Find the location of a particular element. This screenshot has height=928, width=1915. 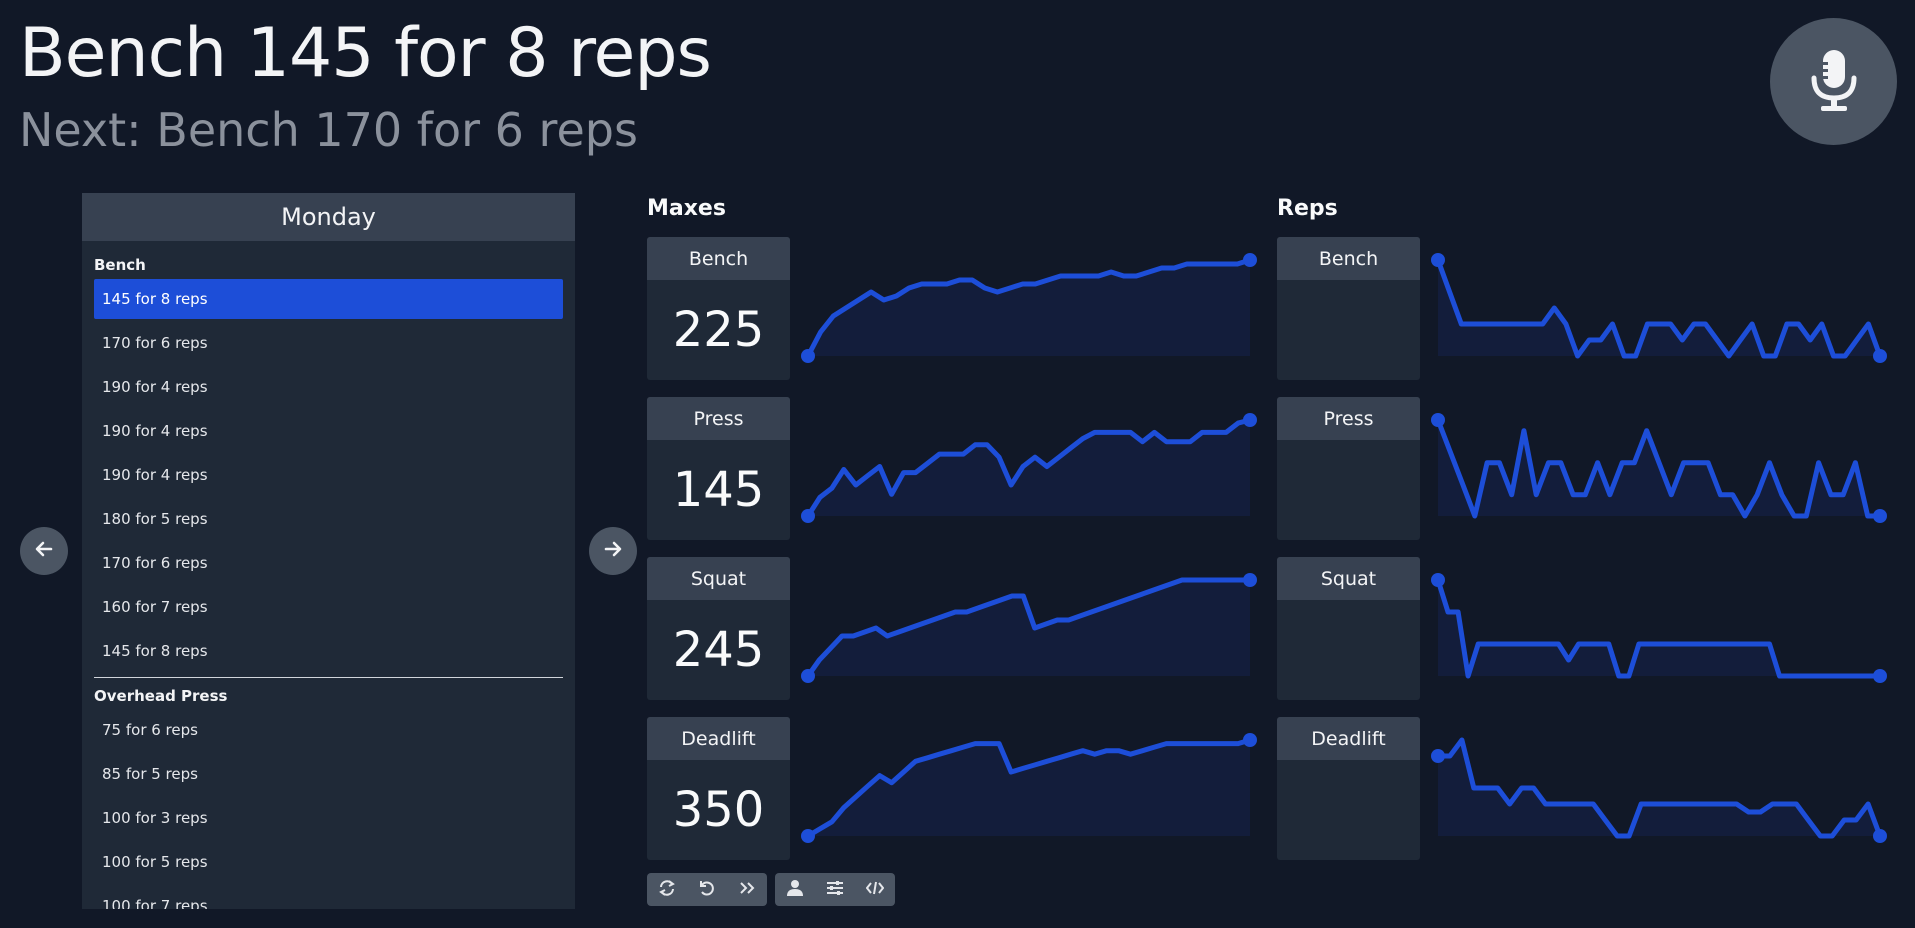

max-card-value: 145 is located at coordinates (718, 490).